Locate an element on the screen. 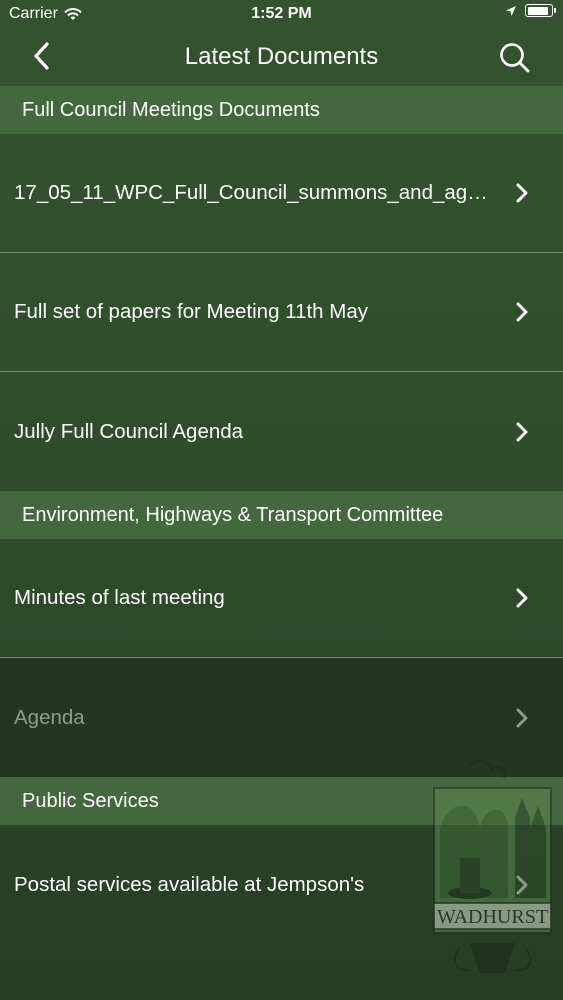 The height and width of the screenshot is (1000, 563). document-row: Full set of papers for Meeting 11th May is located at coordinates (281, 312).